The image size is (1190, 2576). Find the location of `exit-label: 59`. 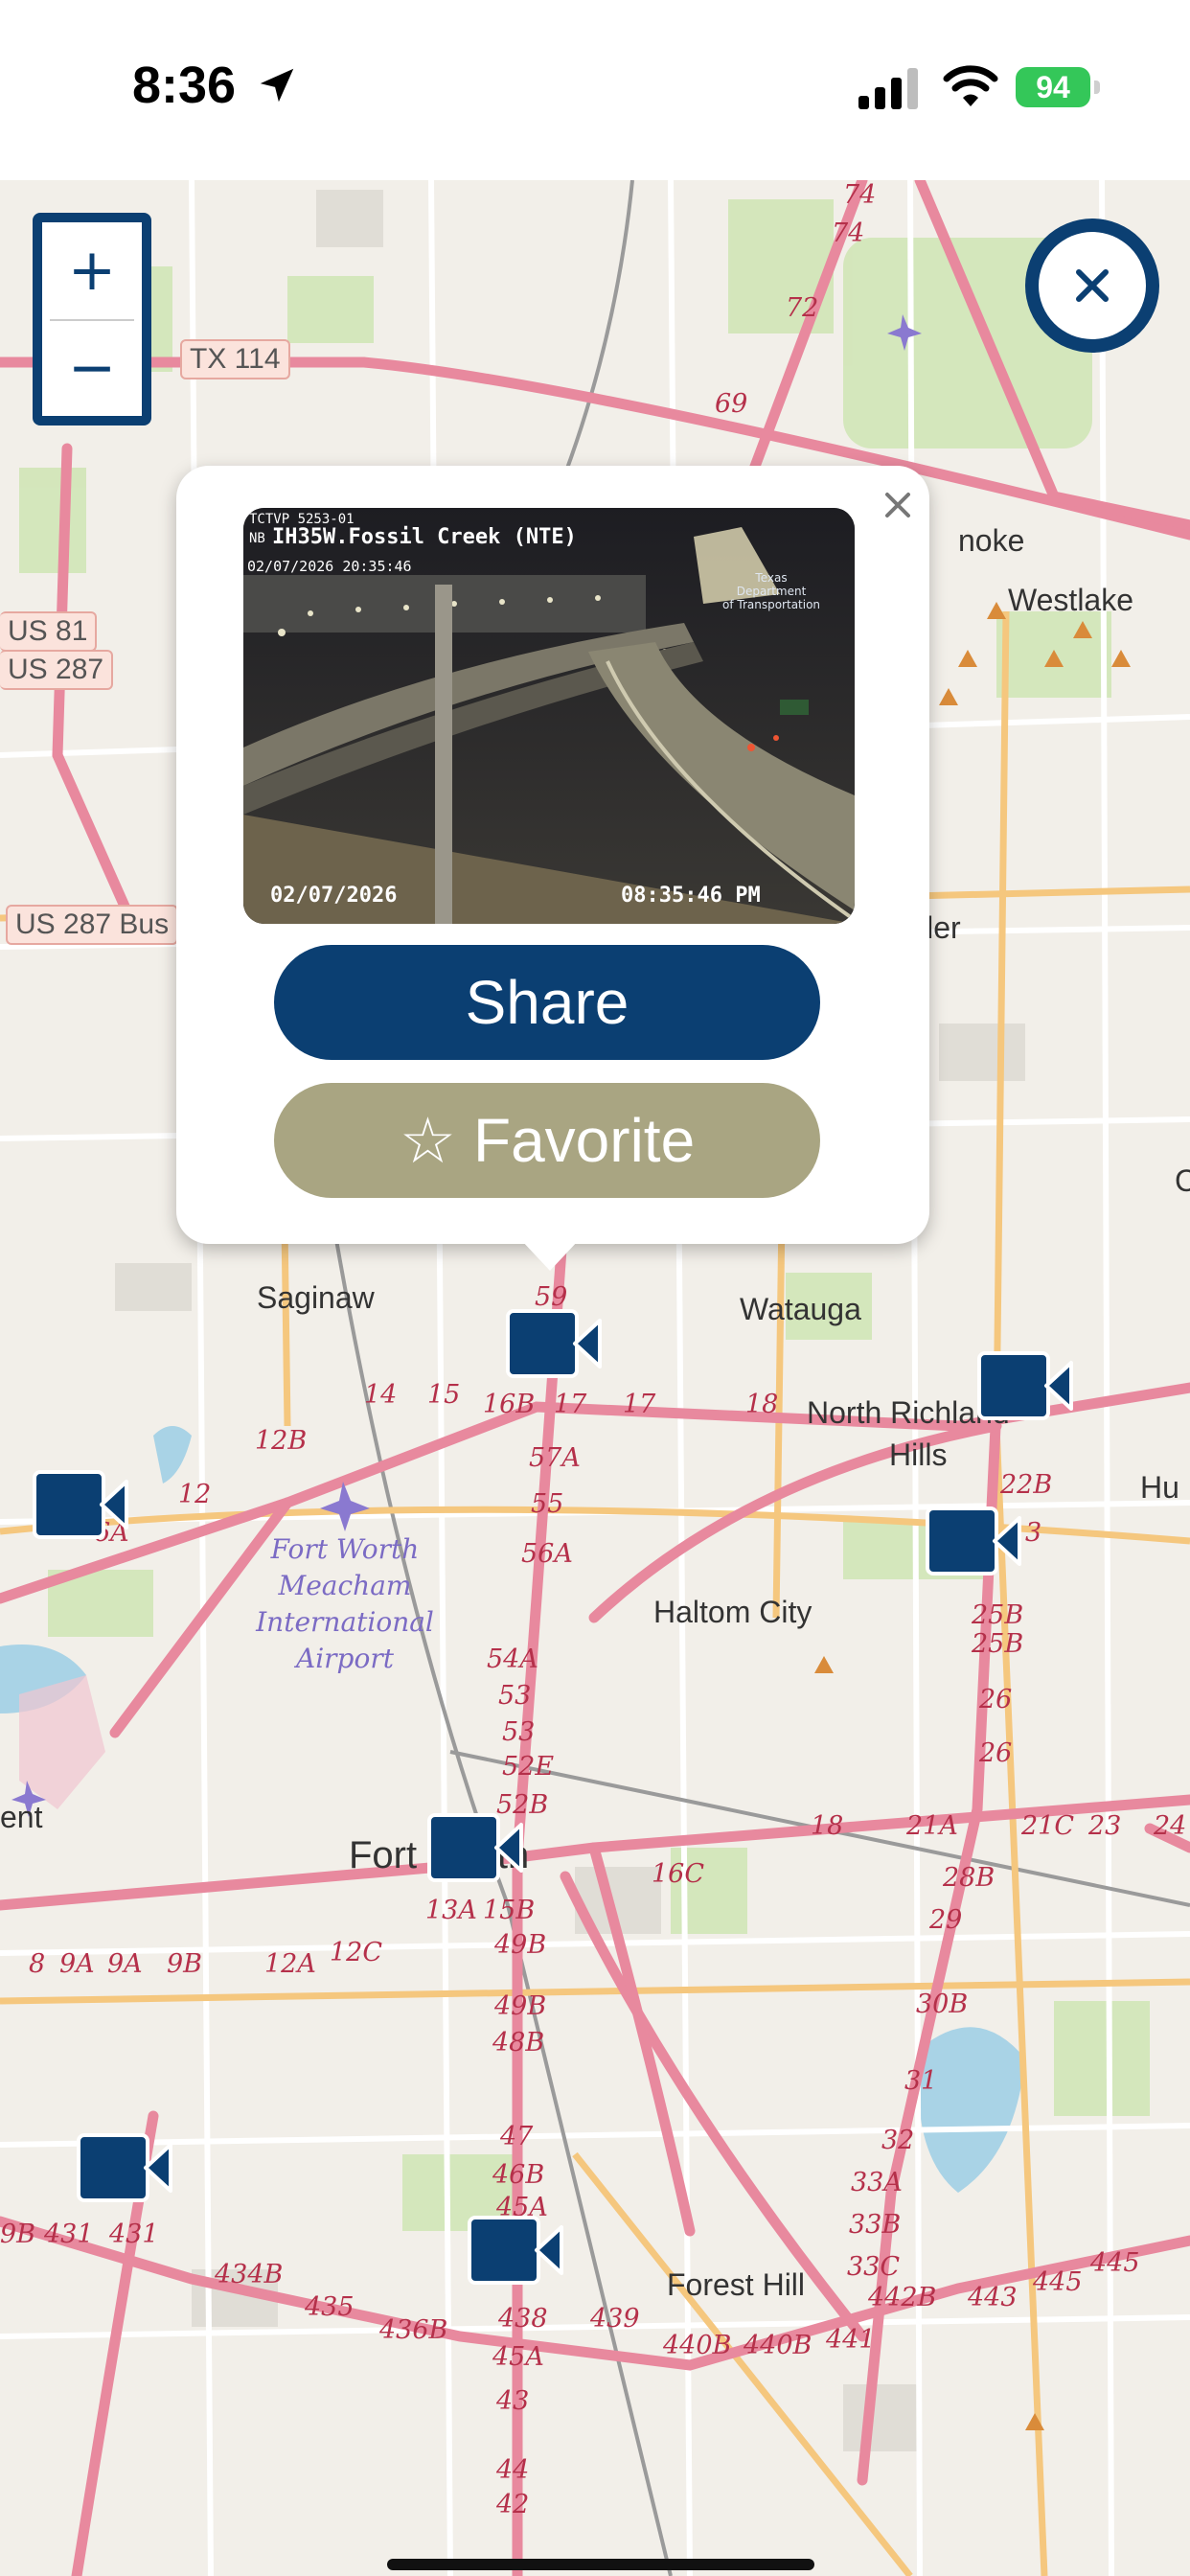

exit-label: 59 is located at coordinates (552, 1297).